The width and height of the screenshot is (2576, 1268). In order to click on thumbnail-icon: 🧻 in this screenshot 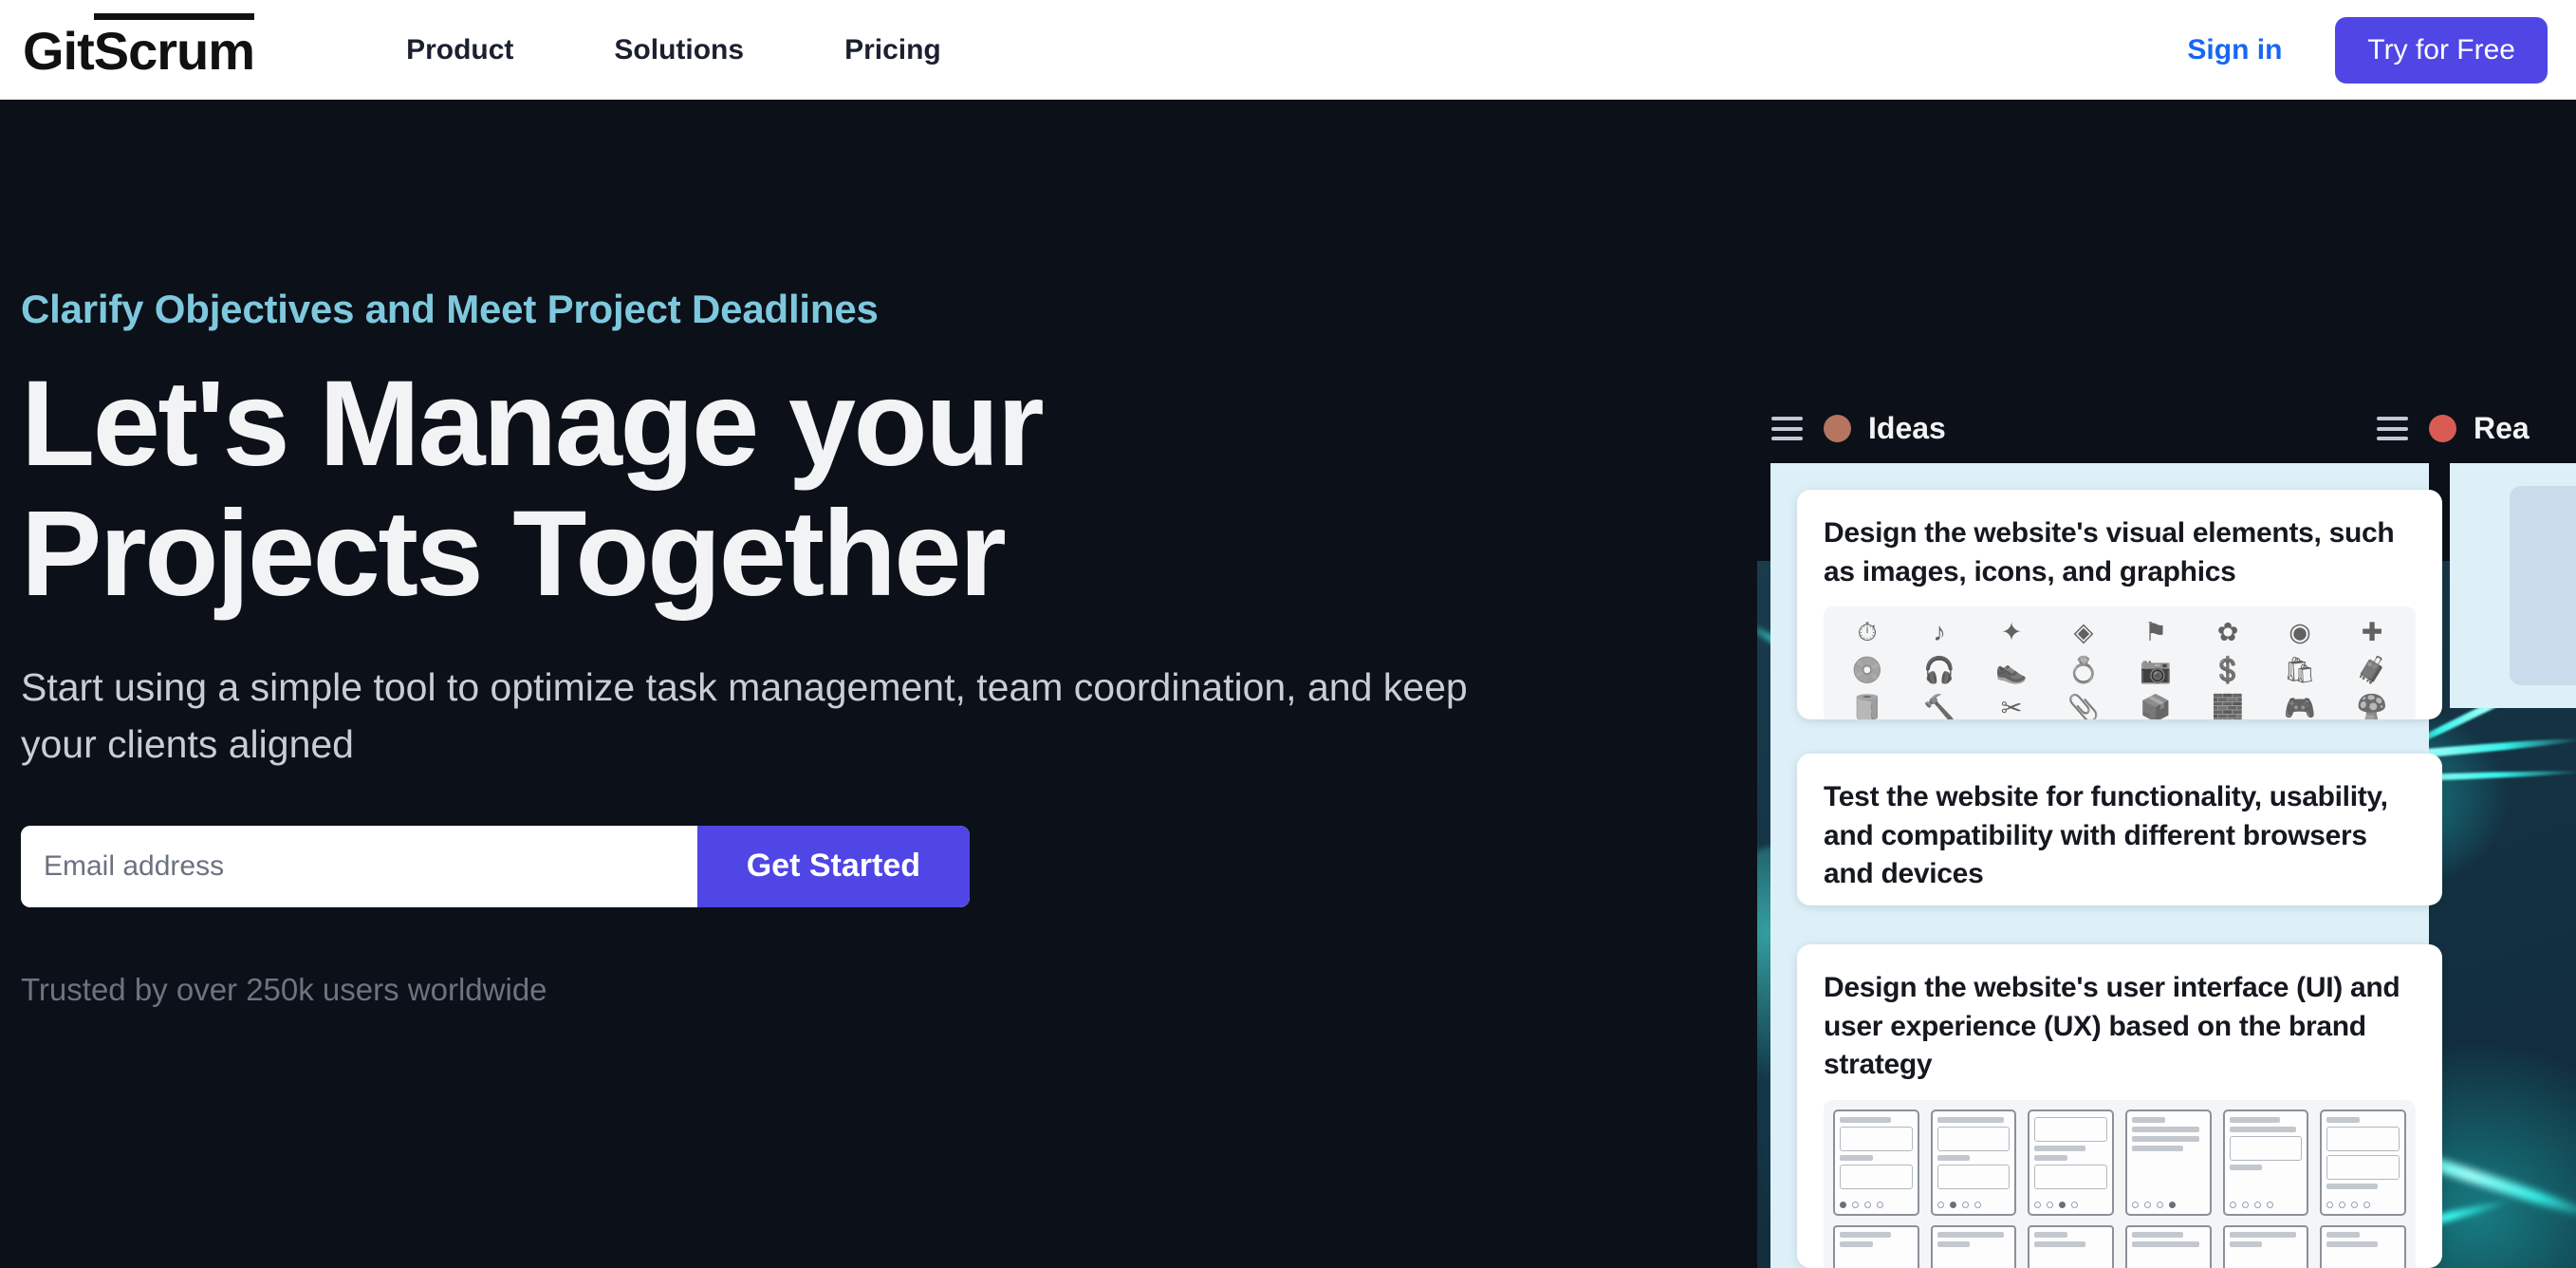, I will do `click(1867, 706)`.